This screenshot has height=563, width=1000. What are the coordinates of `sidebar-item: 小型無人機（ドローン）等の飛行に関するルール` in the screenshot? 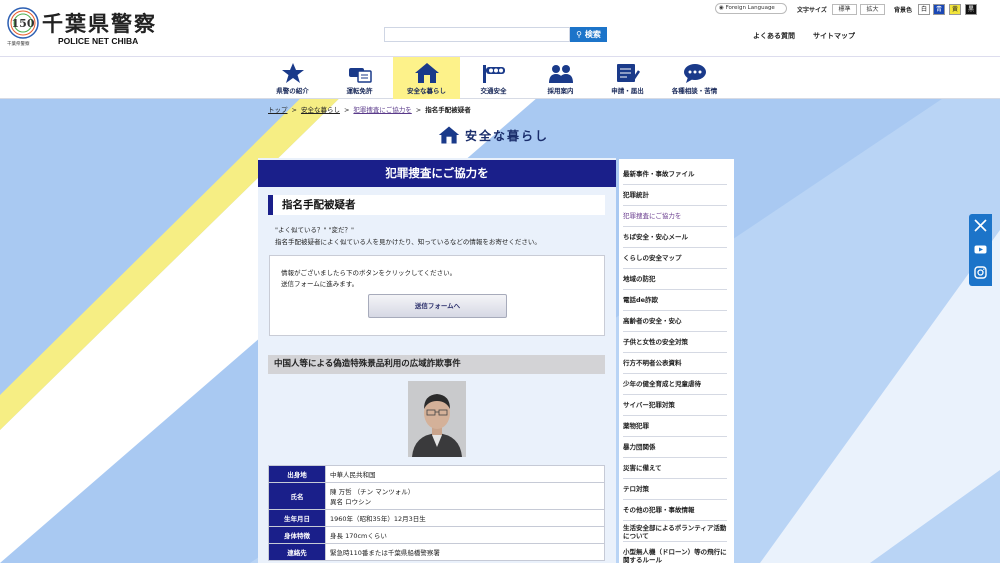 It's located at (675, 554).